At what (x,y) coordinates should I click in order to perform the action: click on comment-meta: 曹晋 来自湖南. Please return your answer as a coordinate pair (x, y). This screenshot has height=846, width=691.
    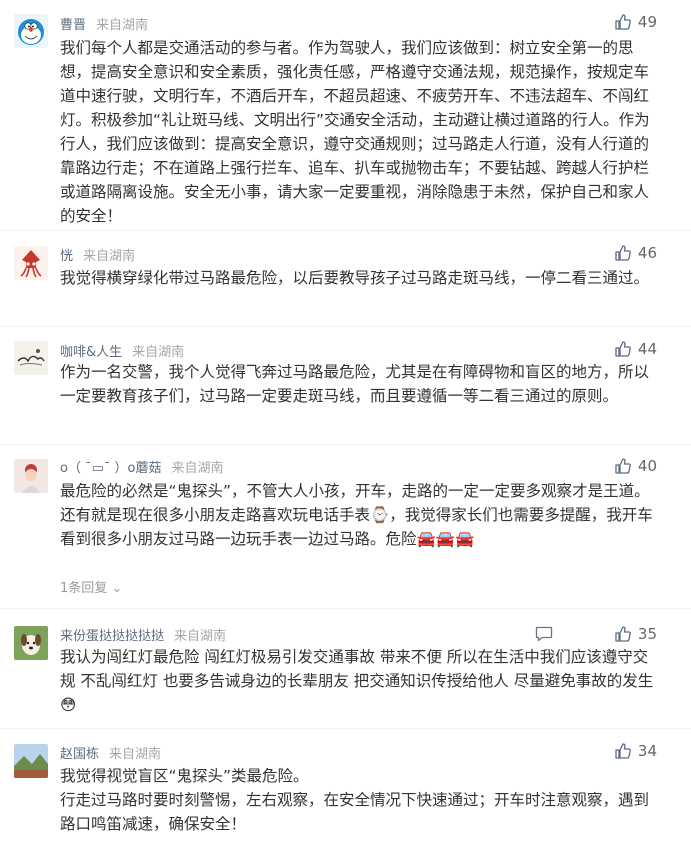
    Looking at the image, I should click on (104, 23).